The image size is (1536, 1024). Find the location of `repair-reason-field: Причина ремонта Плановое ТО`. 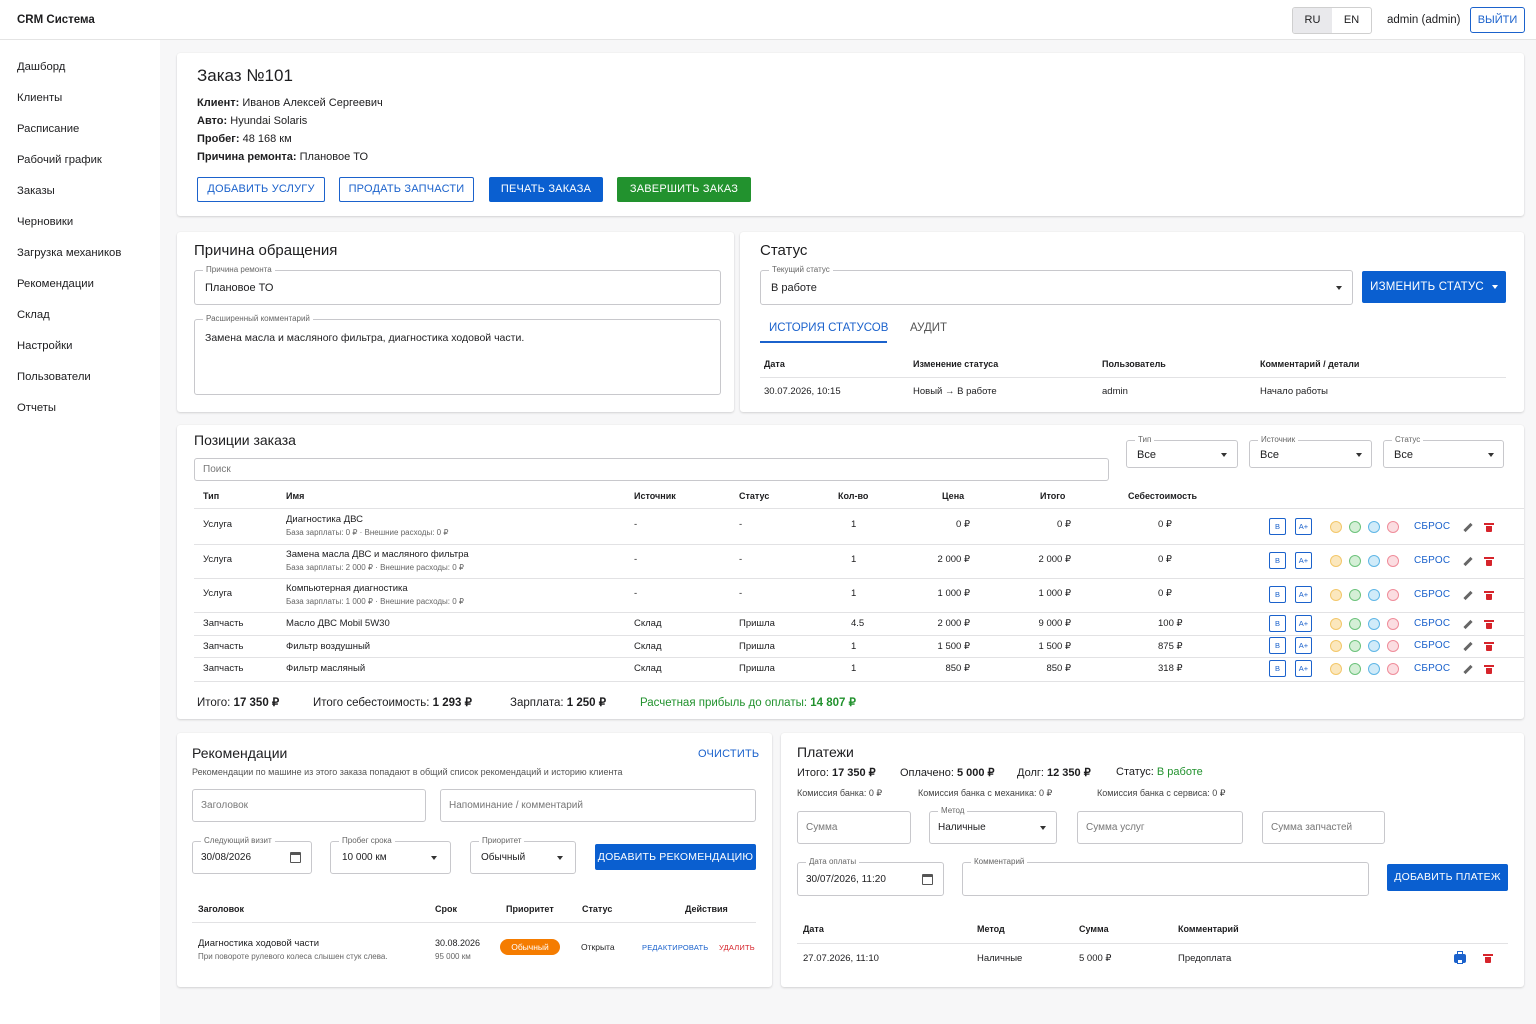

repair-reason-field: Причина ремонта Плановое ТО is located at coordinates (457, 285).